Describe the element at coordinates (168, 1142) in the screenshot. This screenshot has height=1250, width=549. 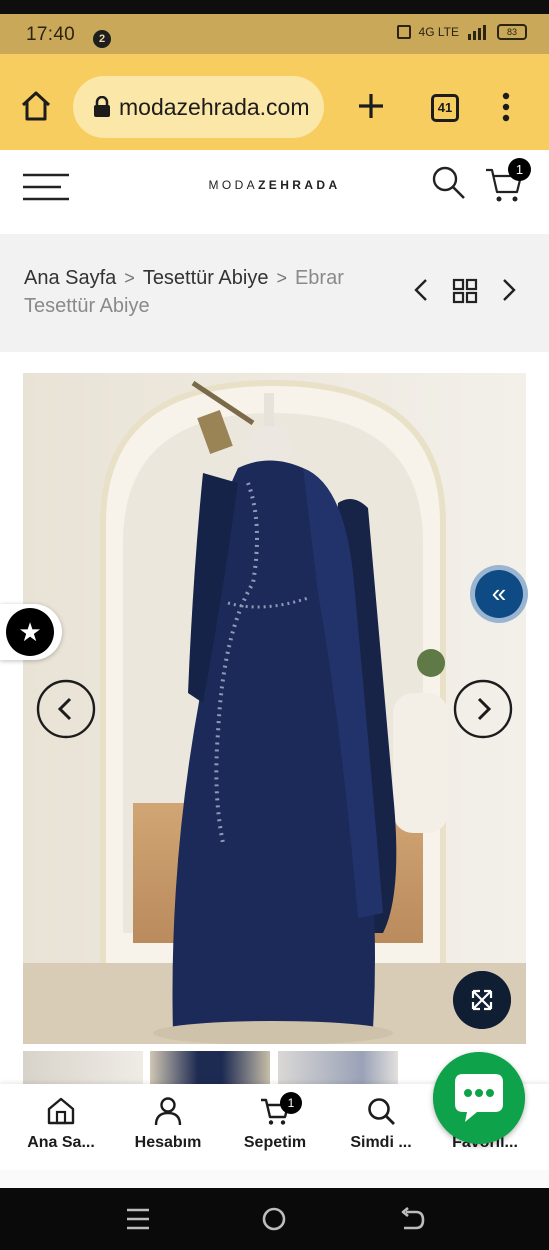
I see `nav-label-account: Hesabım` at that location.